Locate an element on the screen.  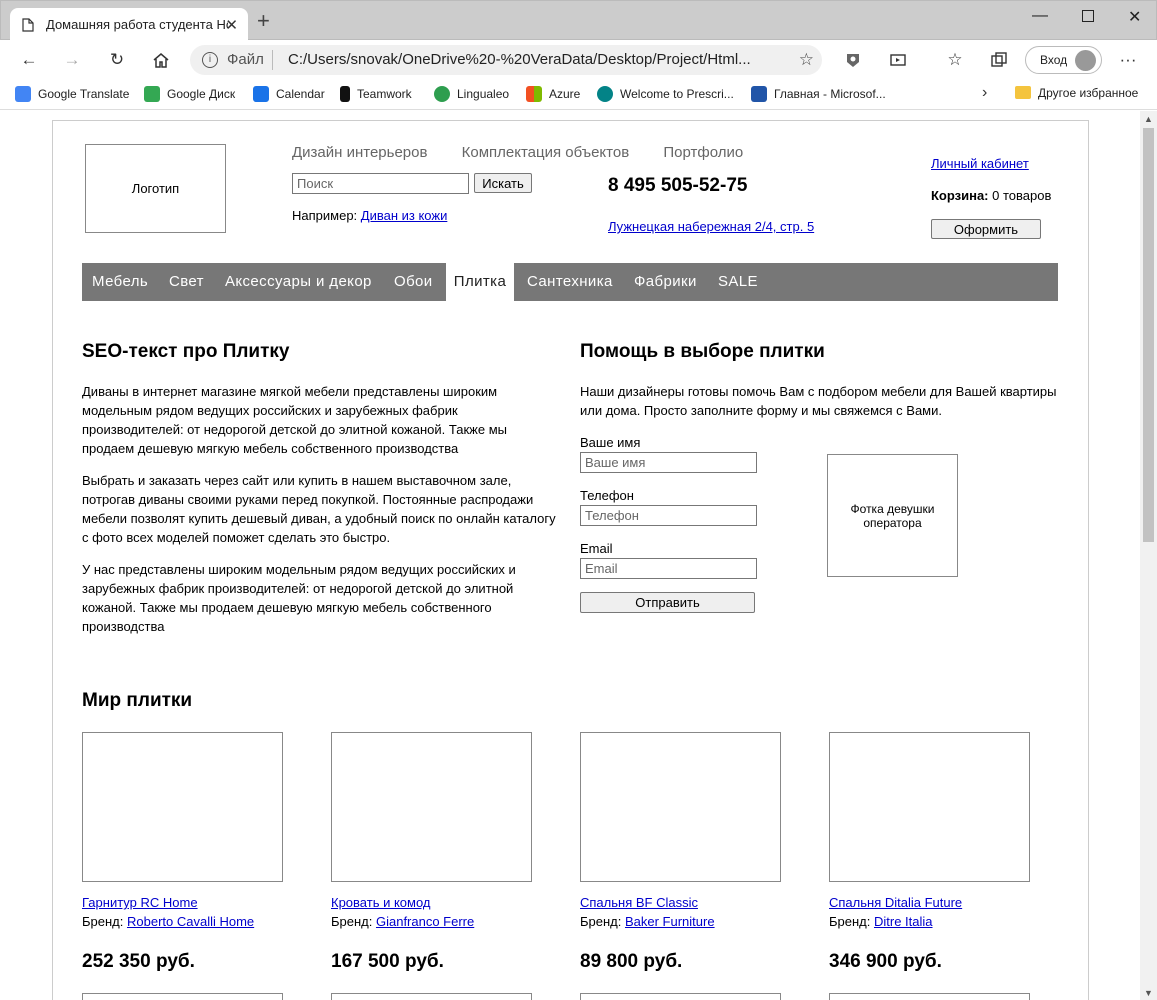
media-icon is located at coordinates (898, 60).